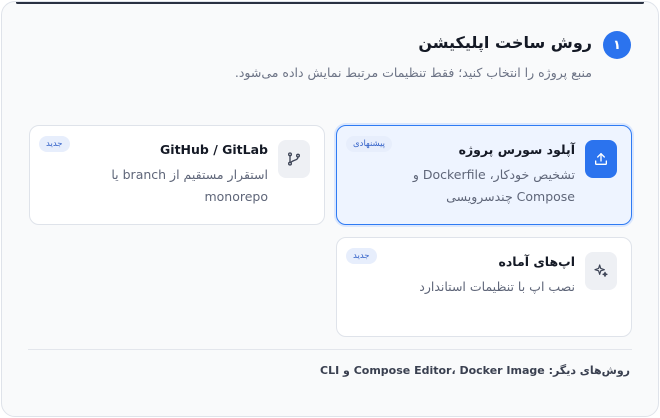  What do you see at coordinates (505, 42) in the screenshot?
I see `section-title: روش ساخت اپلیکیشن` at bounding box center [505, 42].